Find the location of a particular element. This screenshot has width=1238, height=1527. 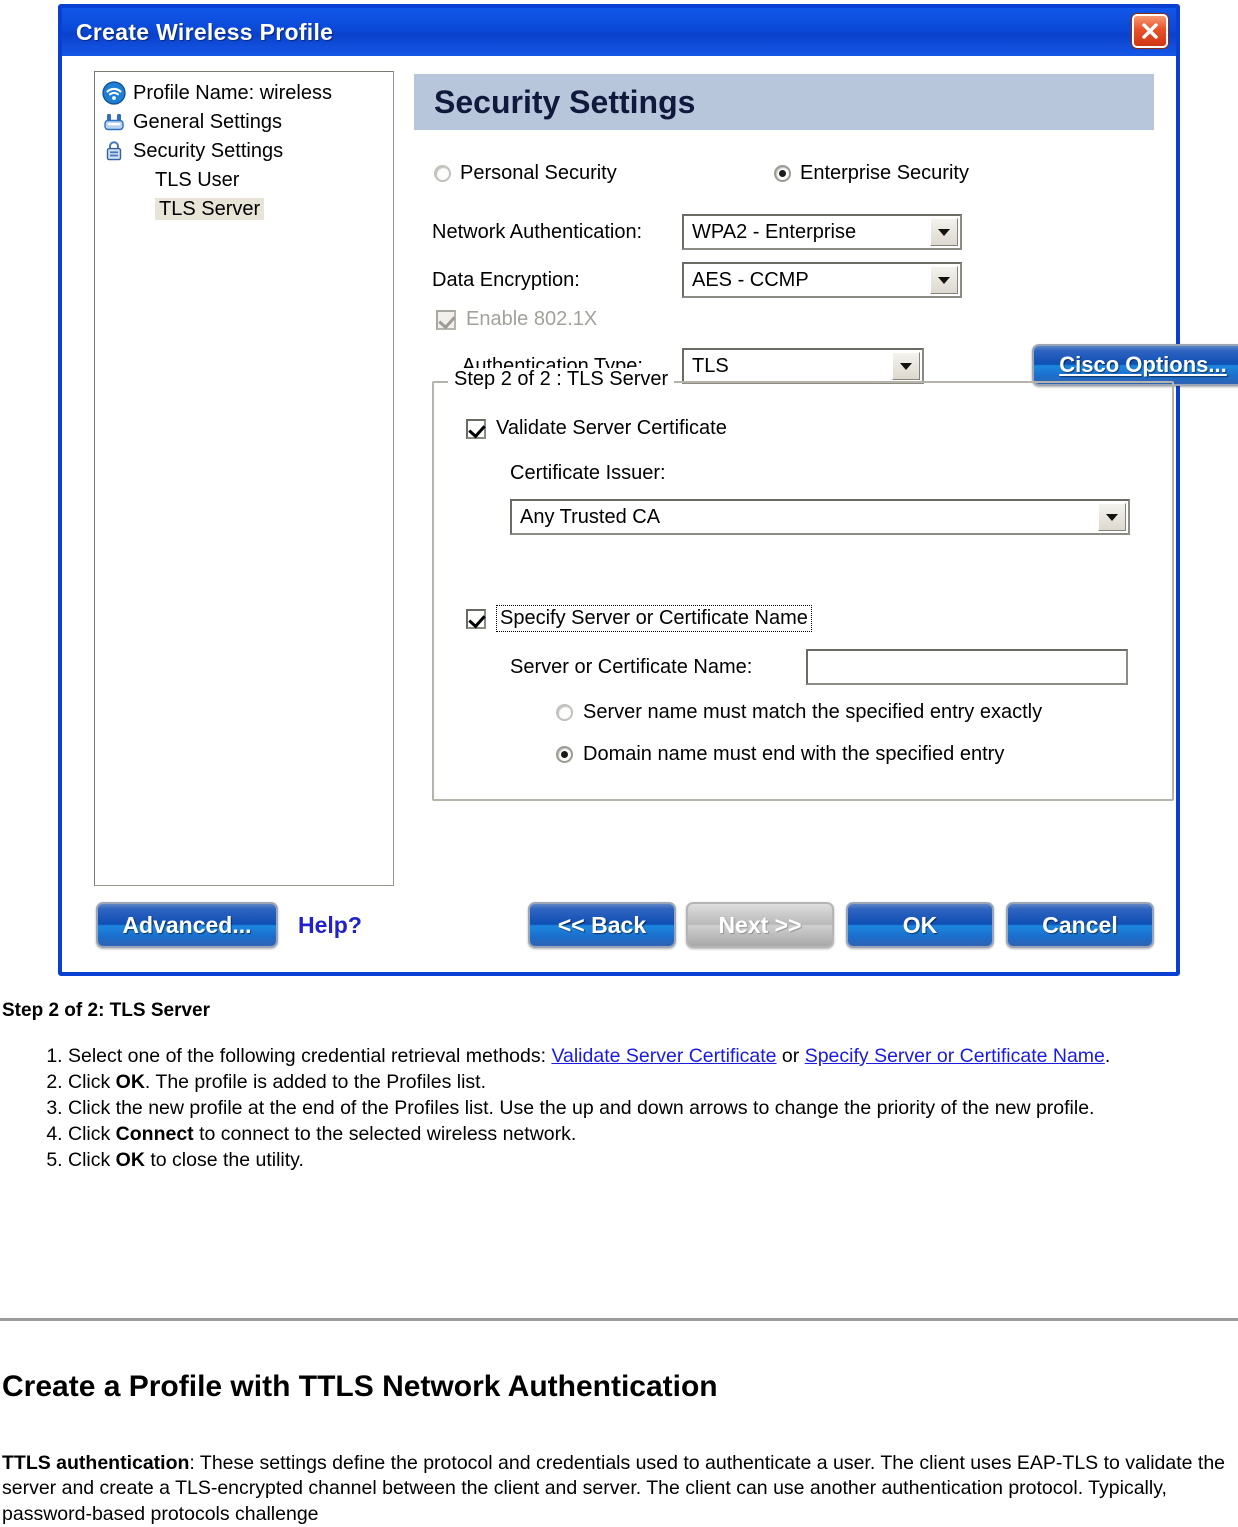

enable-8021x-checkbox is located at coordinates (446, 319).